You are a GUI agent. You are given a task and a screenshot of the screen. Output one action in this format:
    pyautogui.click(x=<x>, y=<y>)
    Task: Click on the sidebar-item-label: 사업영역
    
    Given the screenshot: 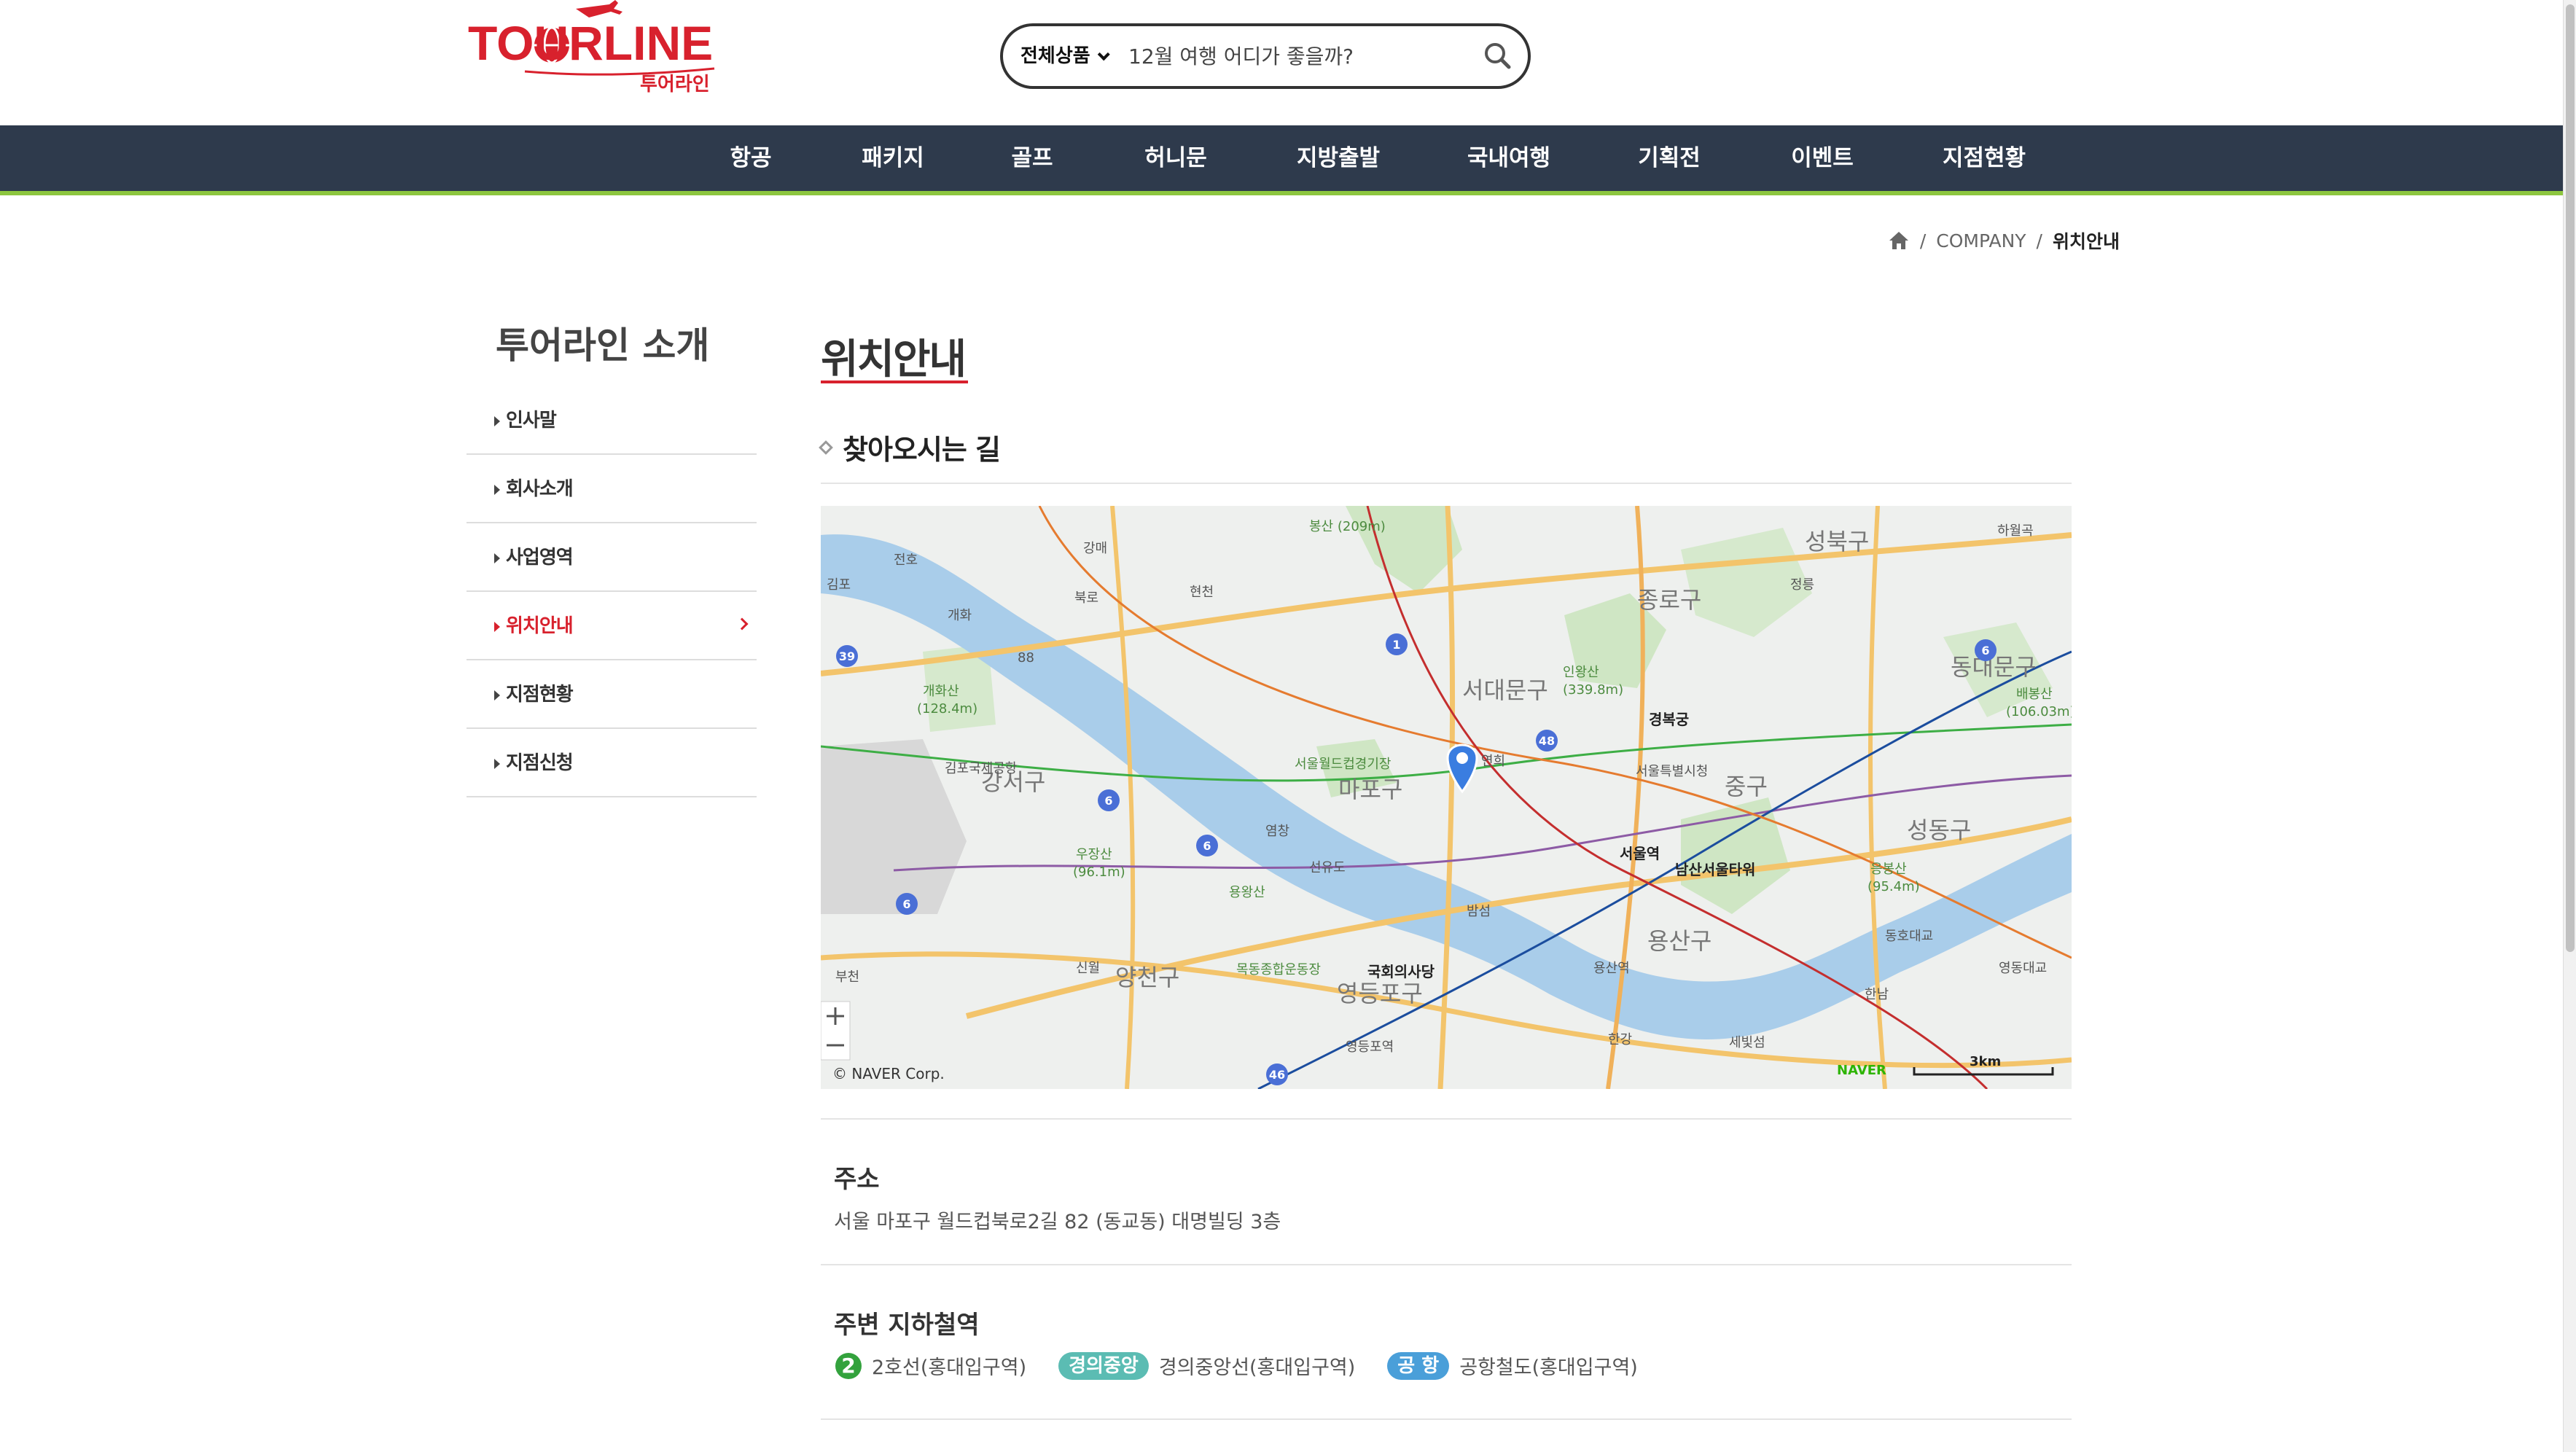 What is the action you would take?
    pyautogui.click(x=540, y=558)
    